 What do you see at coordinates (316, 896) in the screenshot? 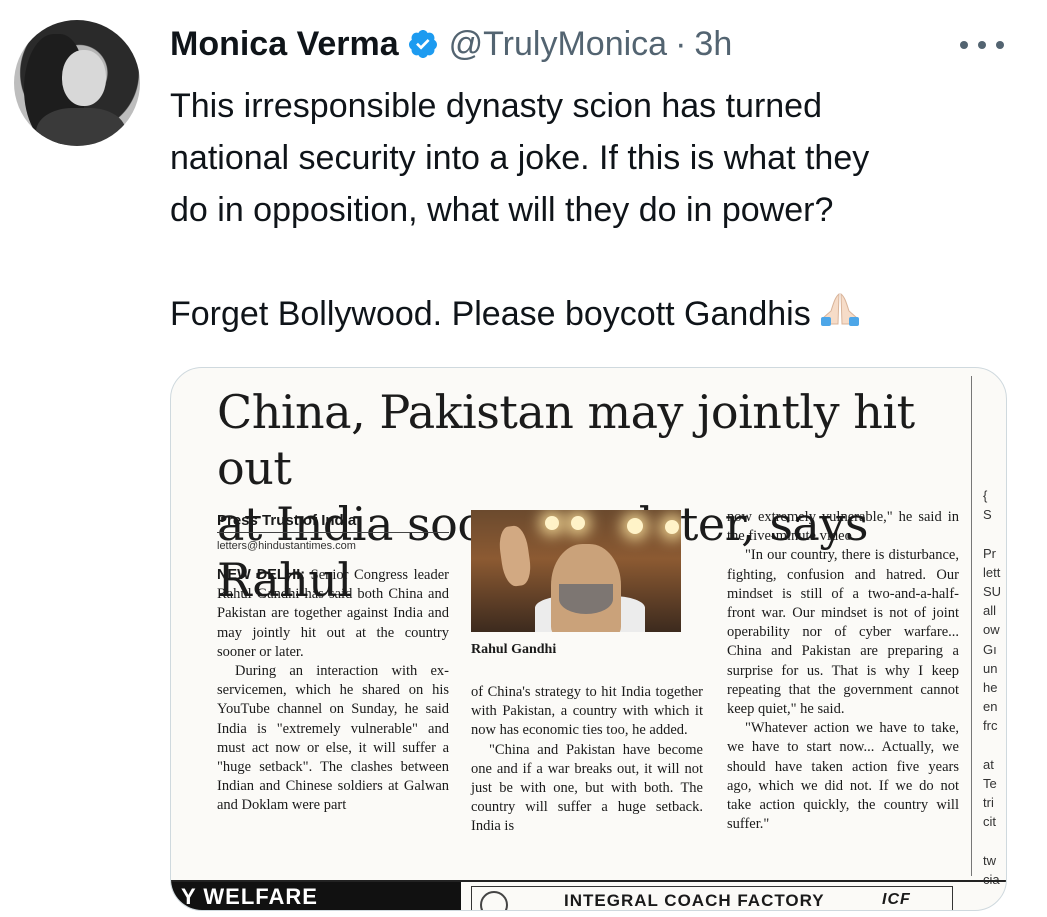
I see `welfare-banner: Y WELFARE` at bounding box center [316, 896].